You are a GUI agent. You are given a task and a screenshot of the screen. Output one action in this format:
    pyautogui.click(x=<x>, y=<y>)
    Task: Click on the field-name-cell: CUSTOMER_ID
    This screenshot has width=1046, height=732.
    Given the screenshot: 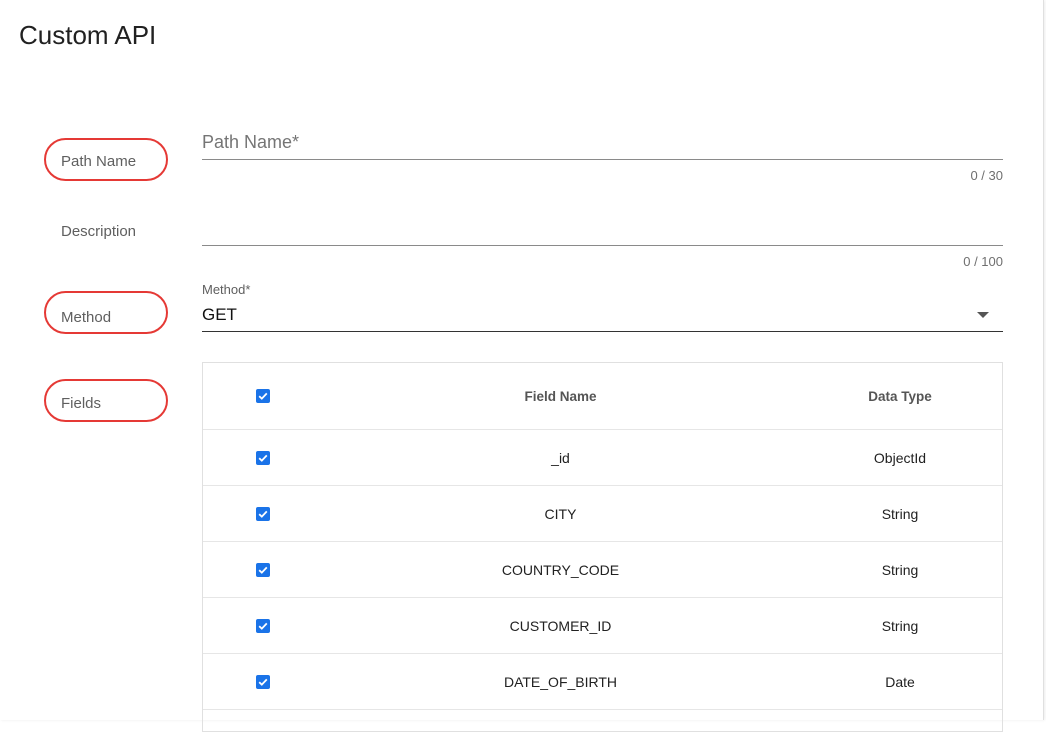 What is the action you would take?
    pyautogui.click(x=560, y=625)
    